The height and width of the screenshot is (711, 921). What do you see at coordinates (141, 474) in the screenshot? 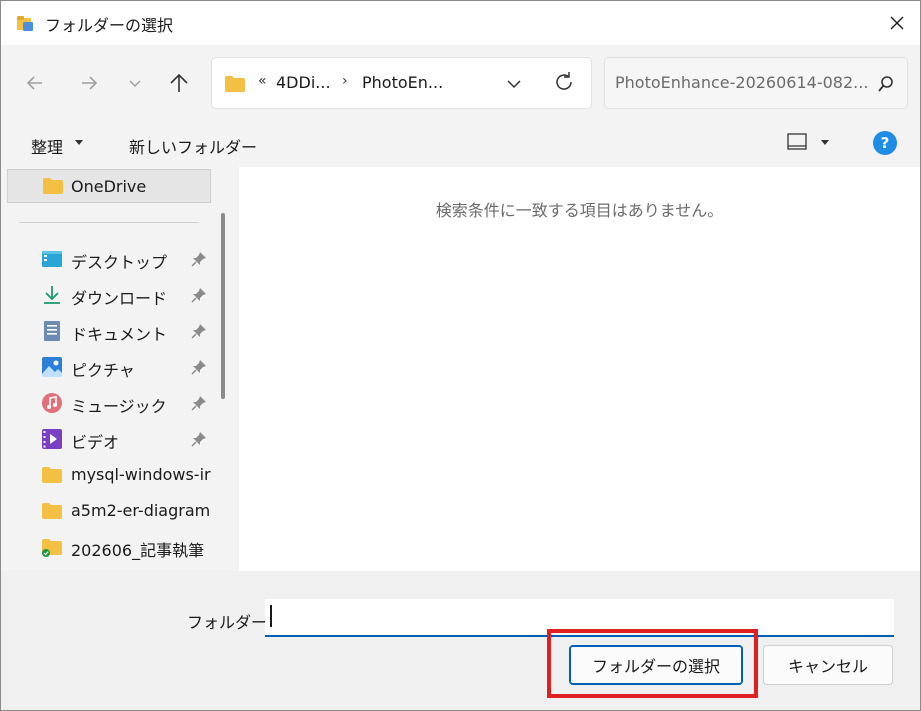
I see `sidebar-item-label: mysql-windows-ir` at bounding box center [141, 474].